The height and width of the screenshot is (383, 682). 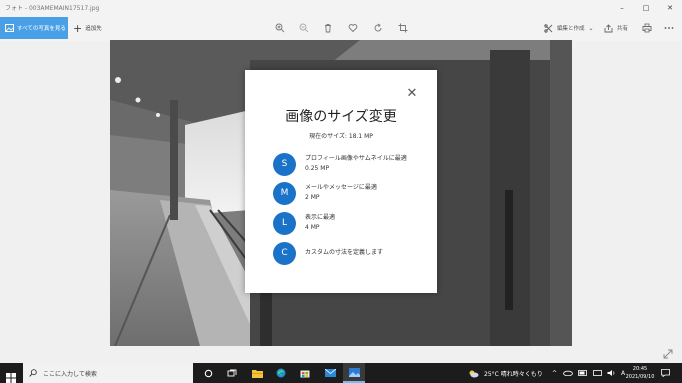 I want to click on delete-icon, so click(x=328, y=28).